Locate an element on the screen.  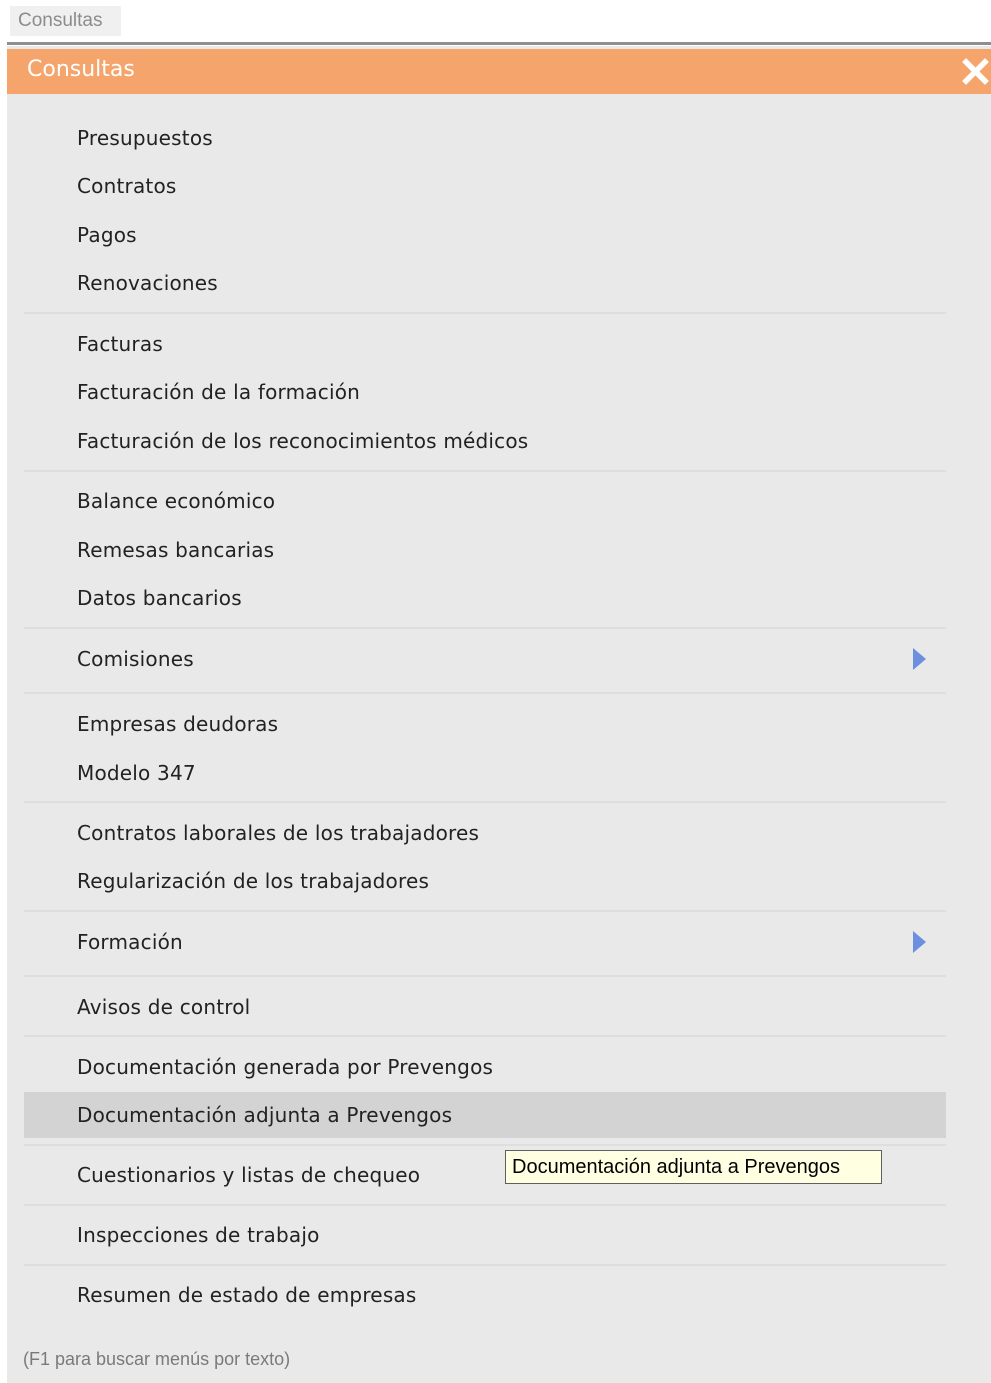
menu-item-documentacion-adjunta: Documentación adjunta a Prevengos is located at coordinates (485, 1115).